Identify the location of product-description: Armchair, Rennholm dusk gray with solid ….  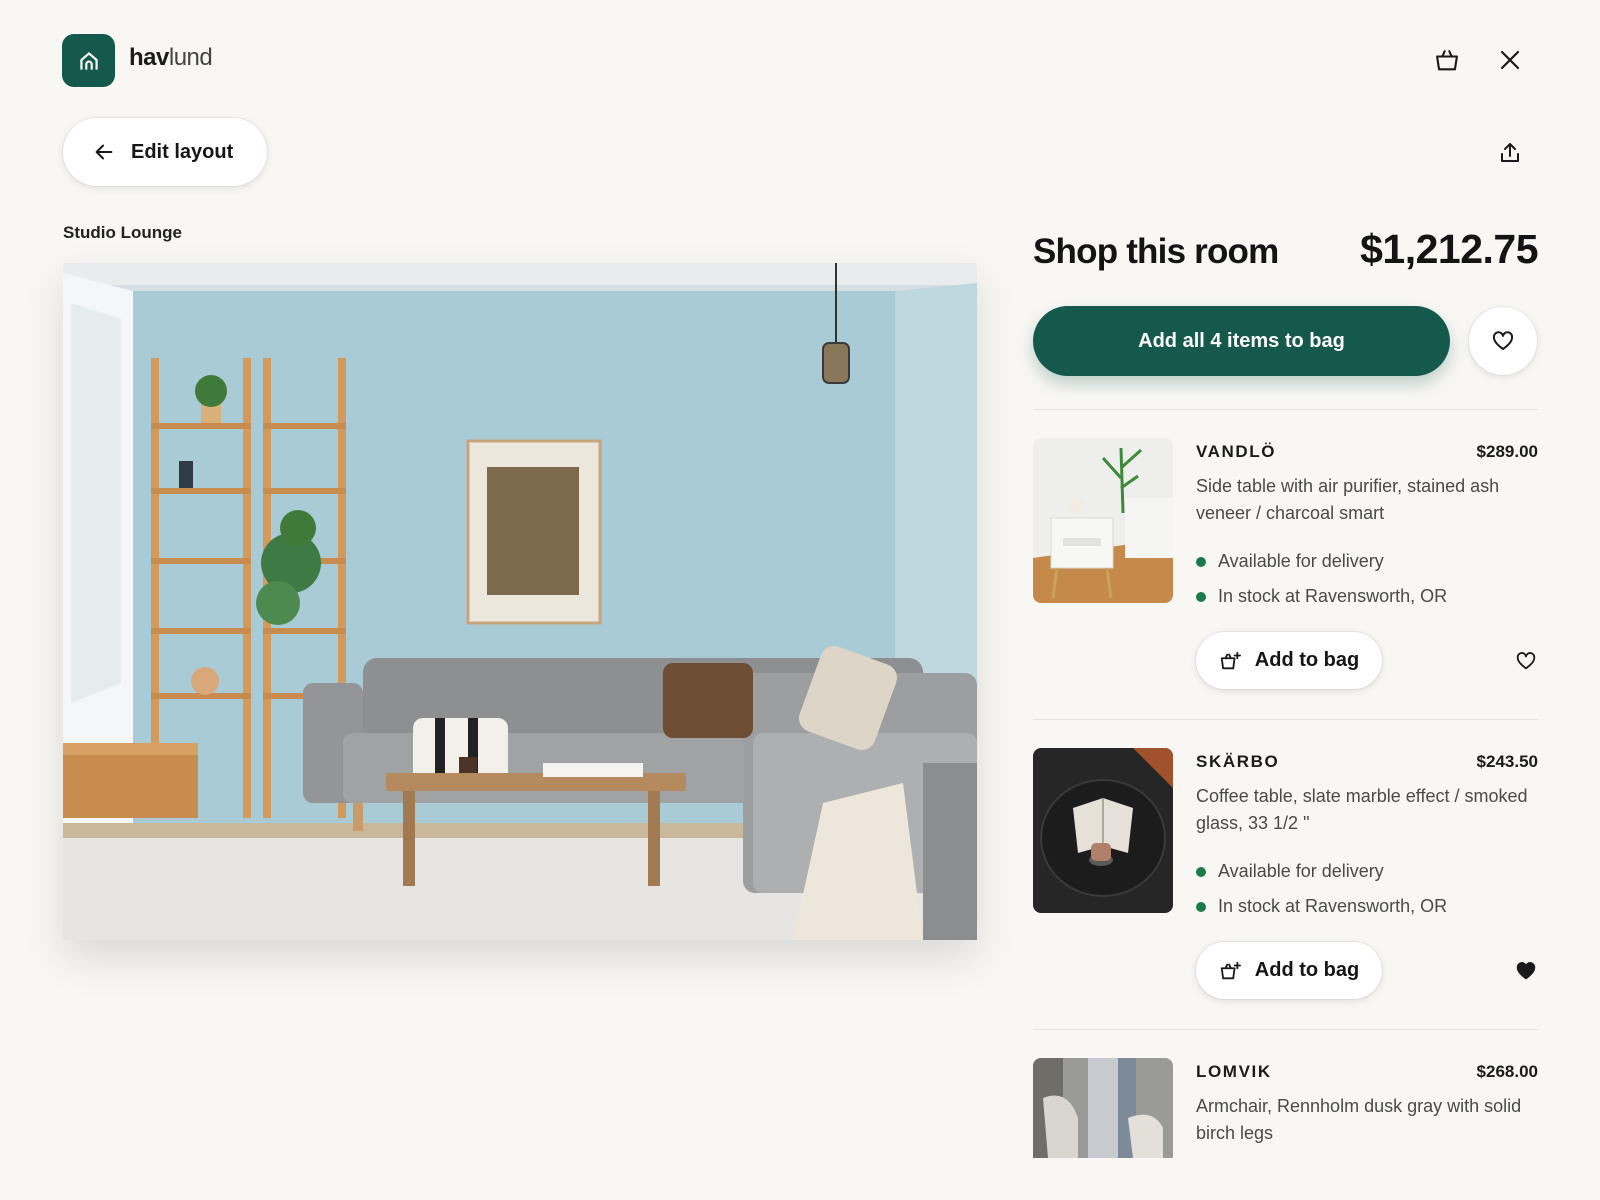
(1359, 1119).